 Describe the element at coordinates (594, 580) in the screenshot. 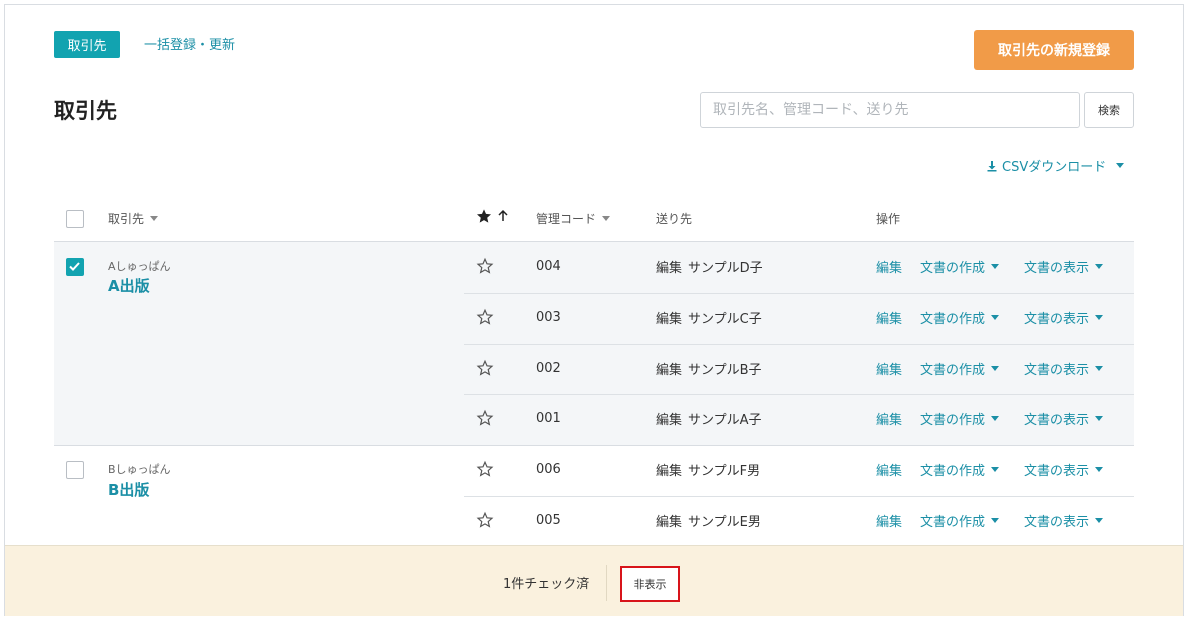

I see `selection-footer` at that location.